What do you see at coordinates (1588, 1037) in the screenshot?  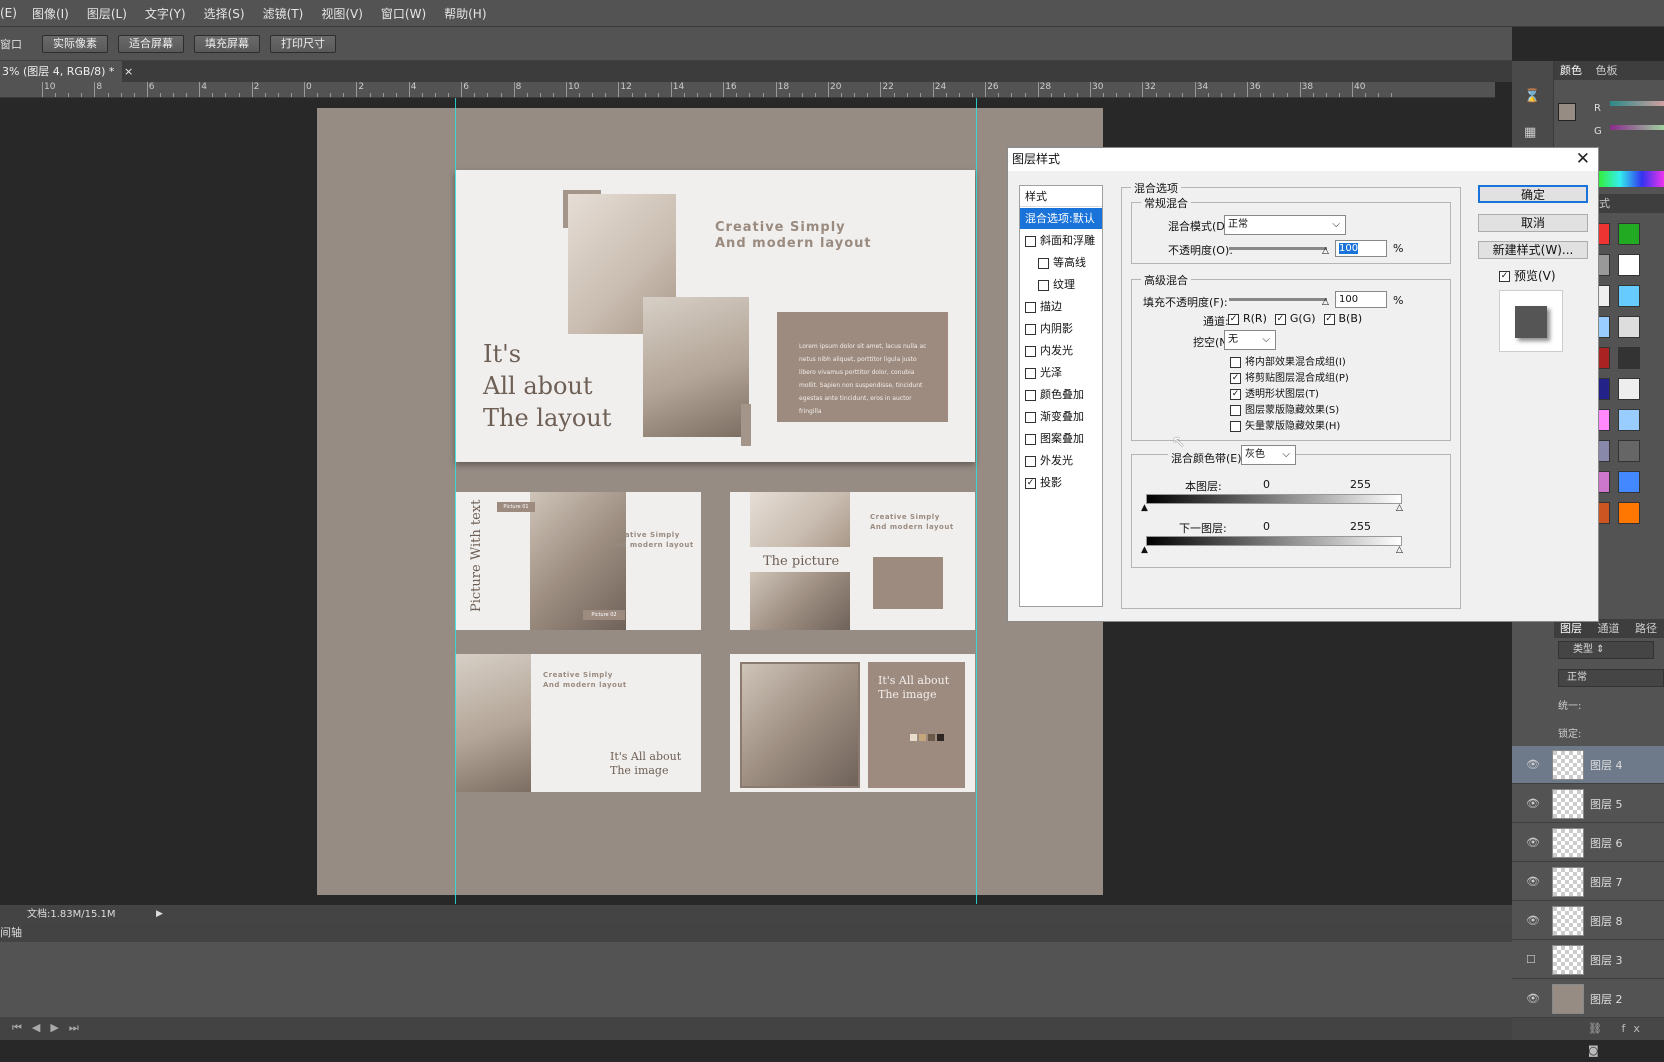 I see `layer-footer-icons: ⛓ fx ◙` at bounding box center [1588, 1037].